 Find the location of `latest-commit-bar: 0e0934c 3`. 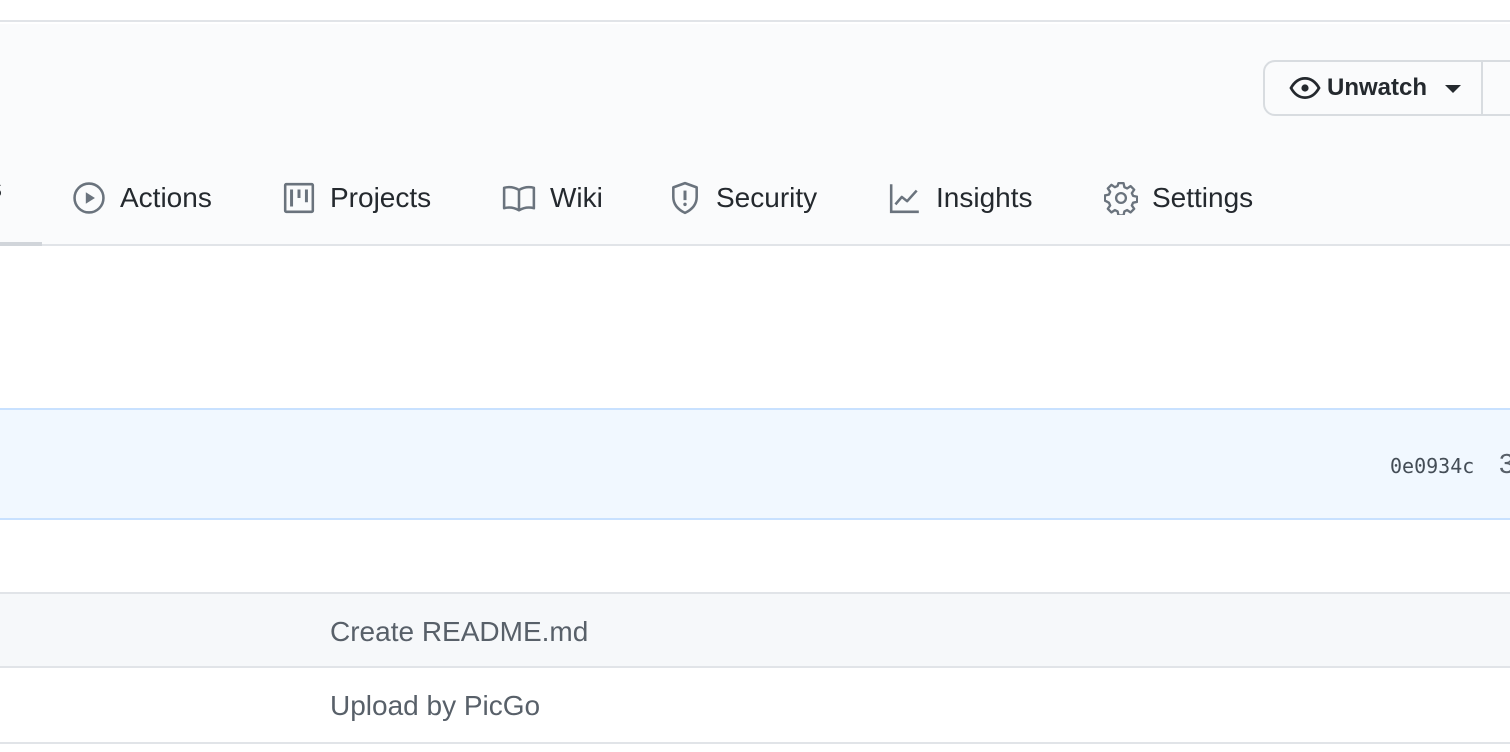

latest-commit-bar: 0e0934c 3 is located at coordinates (755, 464).